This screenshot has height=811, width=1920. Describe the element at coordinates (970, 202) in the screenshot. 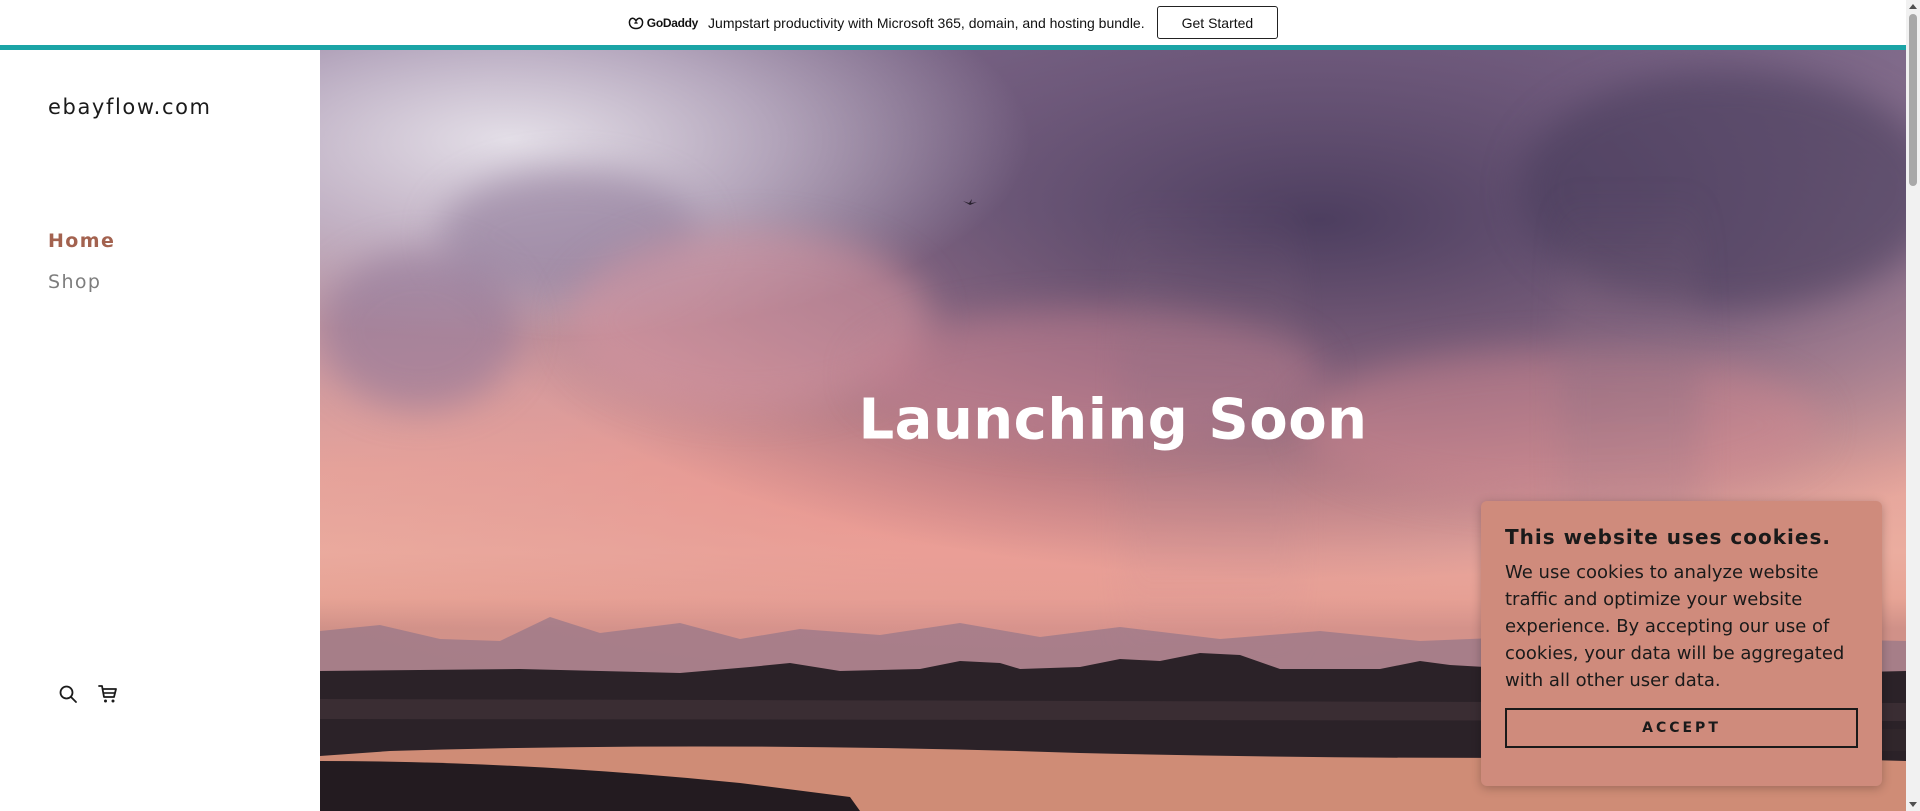

I see `bird-silhouette` at that location.